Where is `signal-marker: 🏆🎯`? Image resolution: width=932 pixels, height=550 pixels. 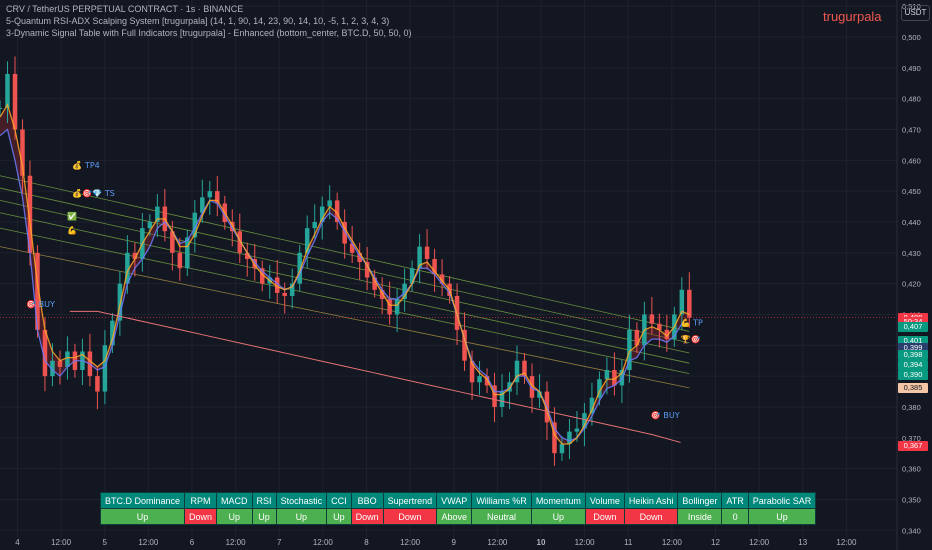 signal-marker: 🏆🎯 is located at coordinates (691, 339).